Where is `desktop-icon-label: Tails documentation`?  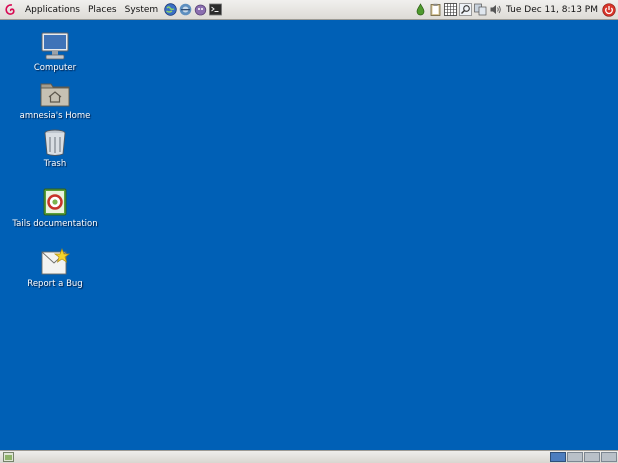 desktop-icon-label: Tails documentation is located at coordinates (55, 224).